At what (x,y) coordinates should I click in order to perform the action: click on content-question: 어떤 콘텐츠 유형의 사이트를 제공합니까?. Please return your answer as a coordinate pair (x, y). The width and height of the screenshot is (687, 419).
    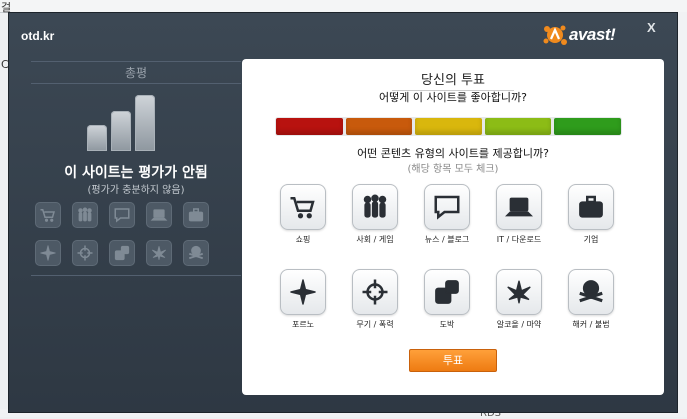
    Looking at the image, I should click on (453, 153).